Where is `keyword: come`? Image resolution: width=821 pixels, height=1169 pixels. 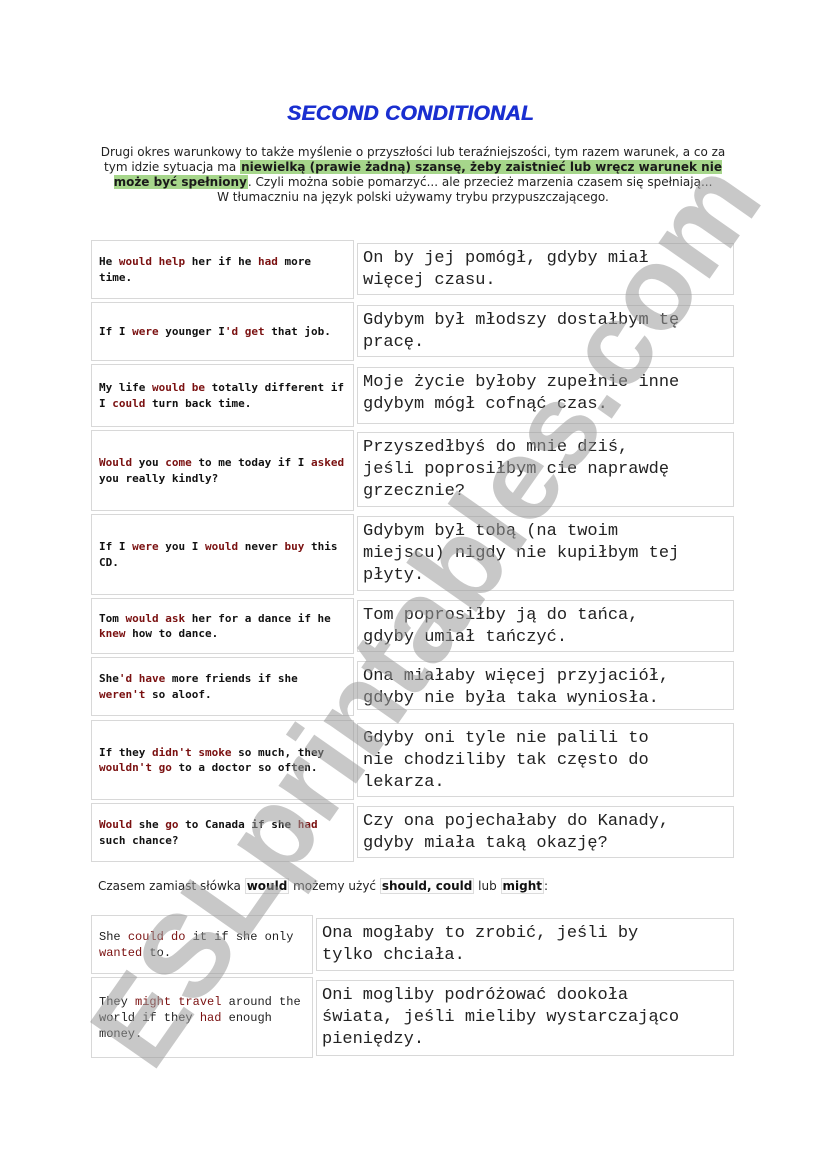 keyword: come is located at coordinates (178, 462).